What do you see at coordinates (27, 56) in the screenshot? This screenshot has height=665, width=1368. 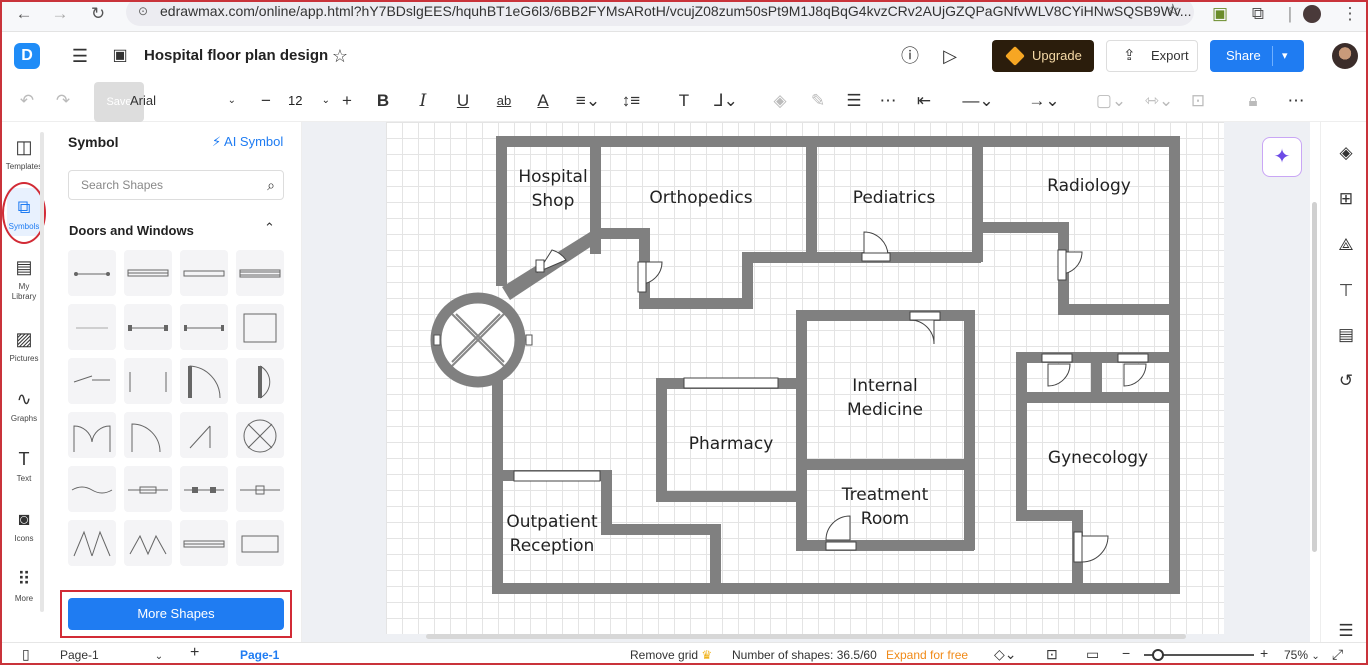 I see `edraw-logo-icon: D` at bounding box center [27, 56].